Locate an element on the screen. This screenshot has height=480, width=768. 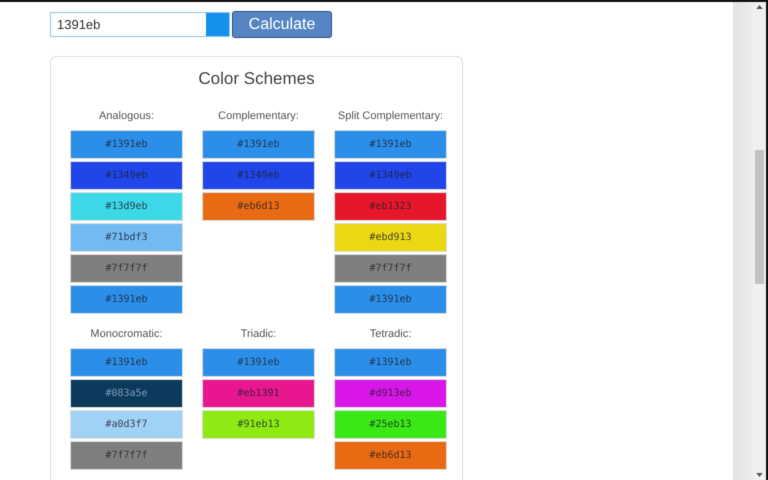
card-title: Color Schemes is located at coordinates (256, 79).